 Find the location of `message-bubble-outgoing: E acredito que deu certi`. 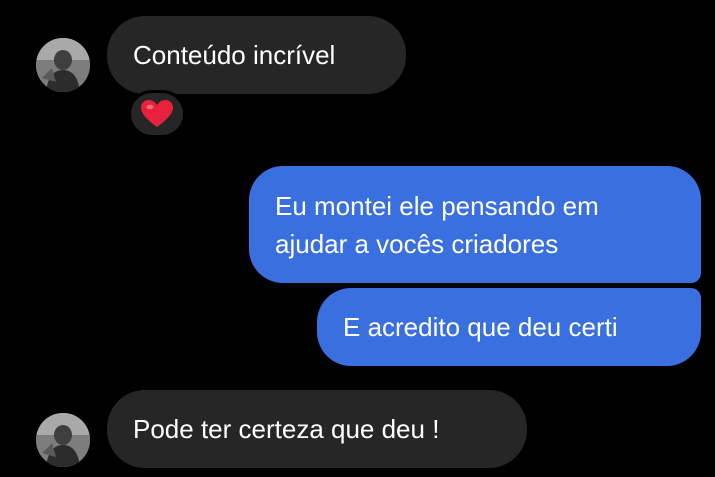

message-bubble-outgoing: E acredito que deu certi is located at coordinates (509, 327).